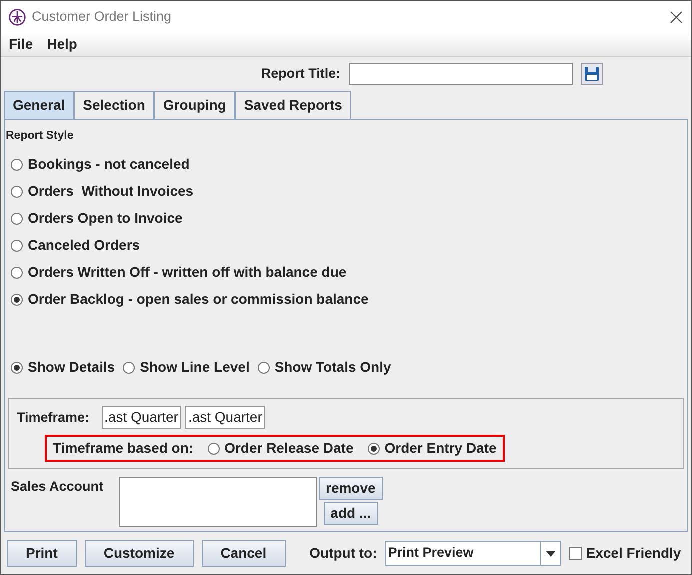 This screenshot has height=575, width=692. What do you see at coordinates (100, 165) in the screenshot?
I see `radio-option: Bookings - not canceled` at bounding box center [100, 165].